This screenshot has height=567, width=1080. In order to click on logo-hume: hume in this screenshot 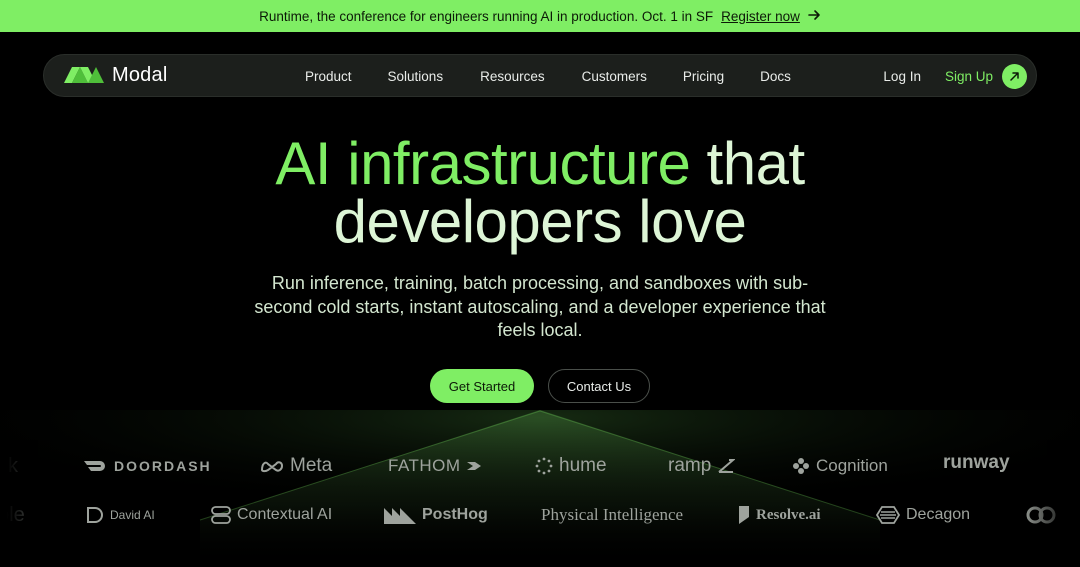, I will do `click(571, 466)`.